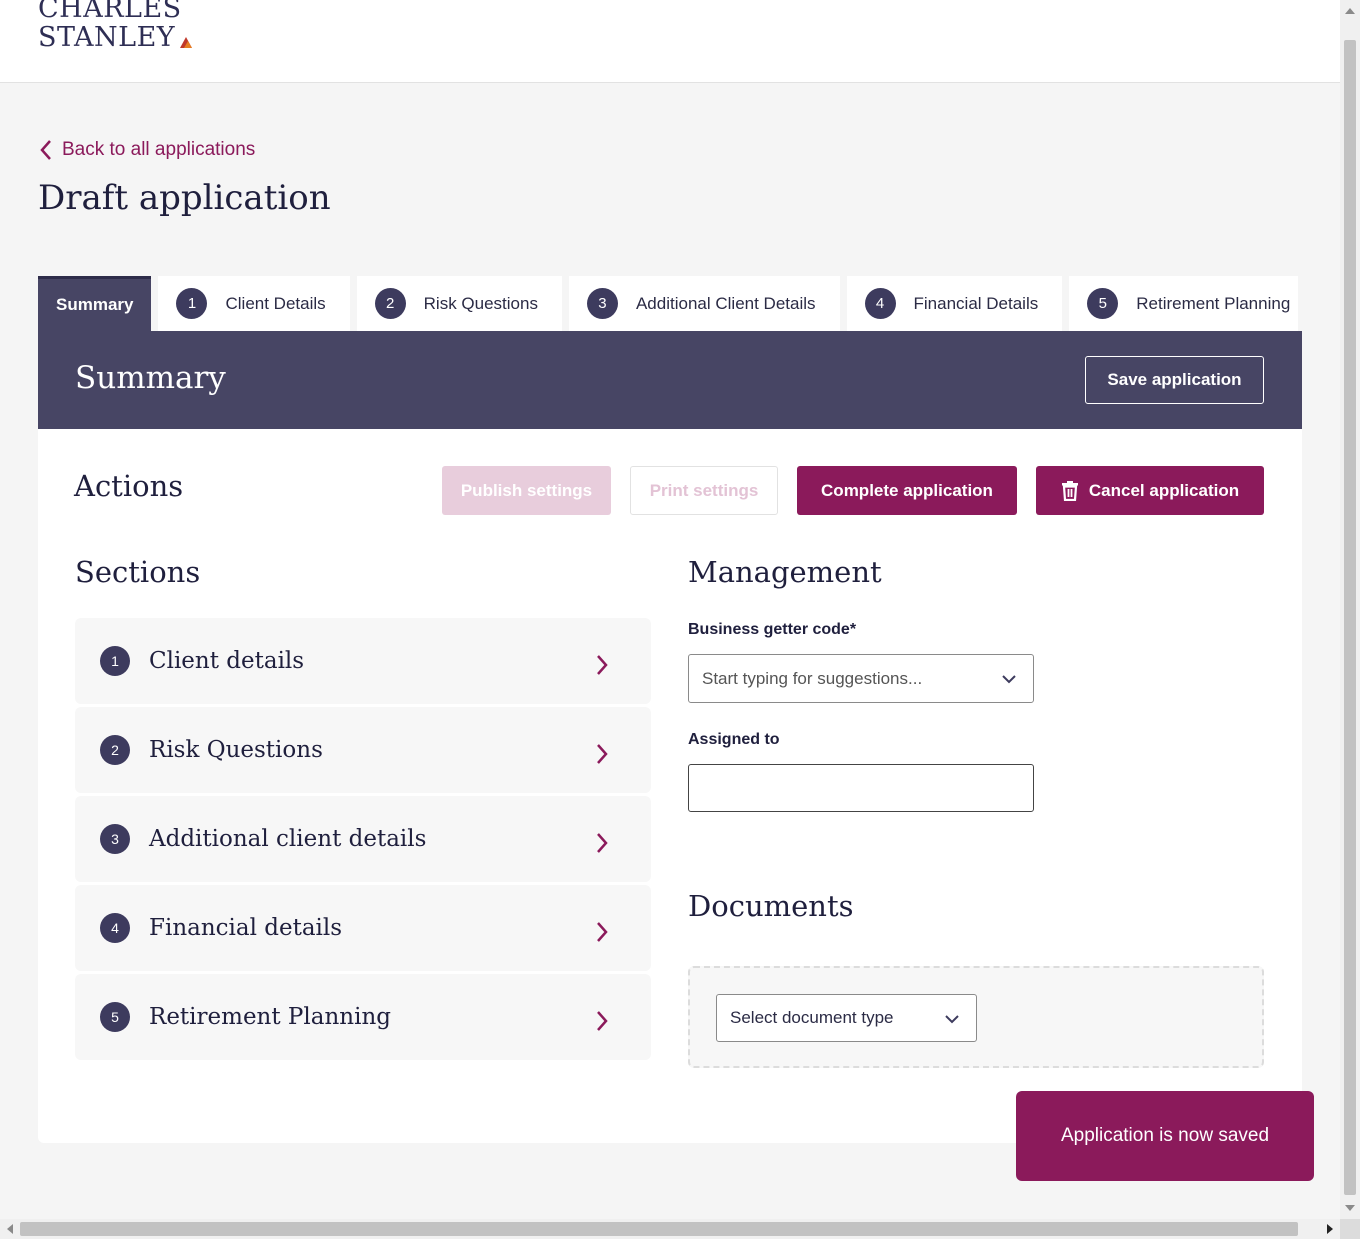 The image size is (1360, 1239). What do you see at coordinates (1350, 11) in the screenshot?
I see `scroll-up-icon` at bounding box center [1350, 11].